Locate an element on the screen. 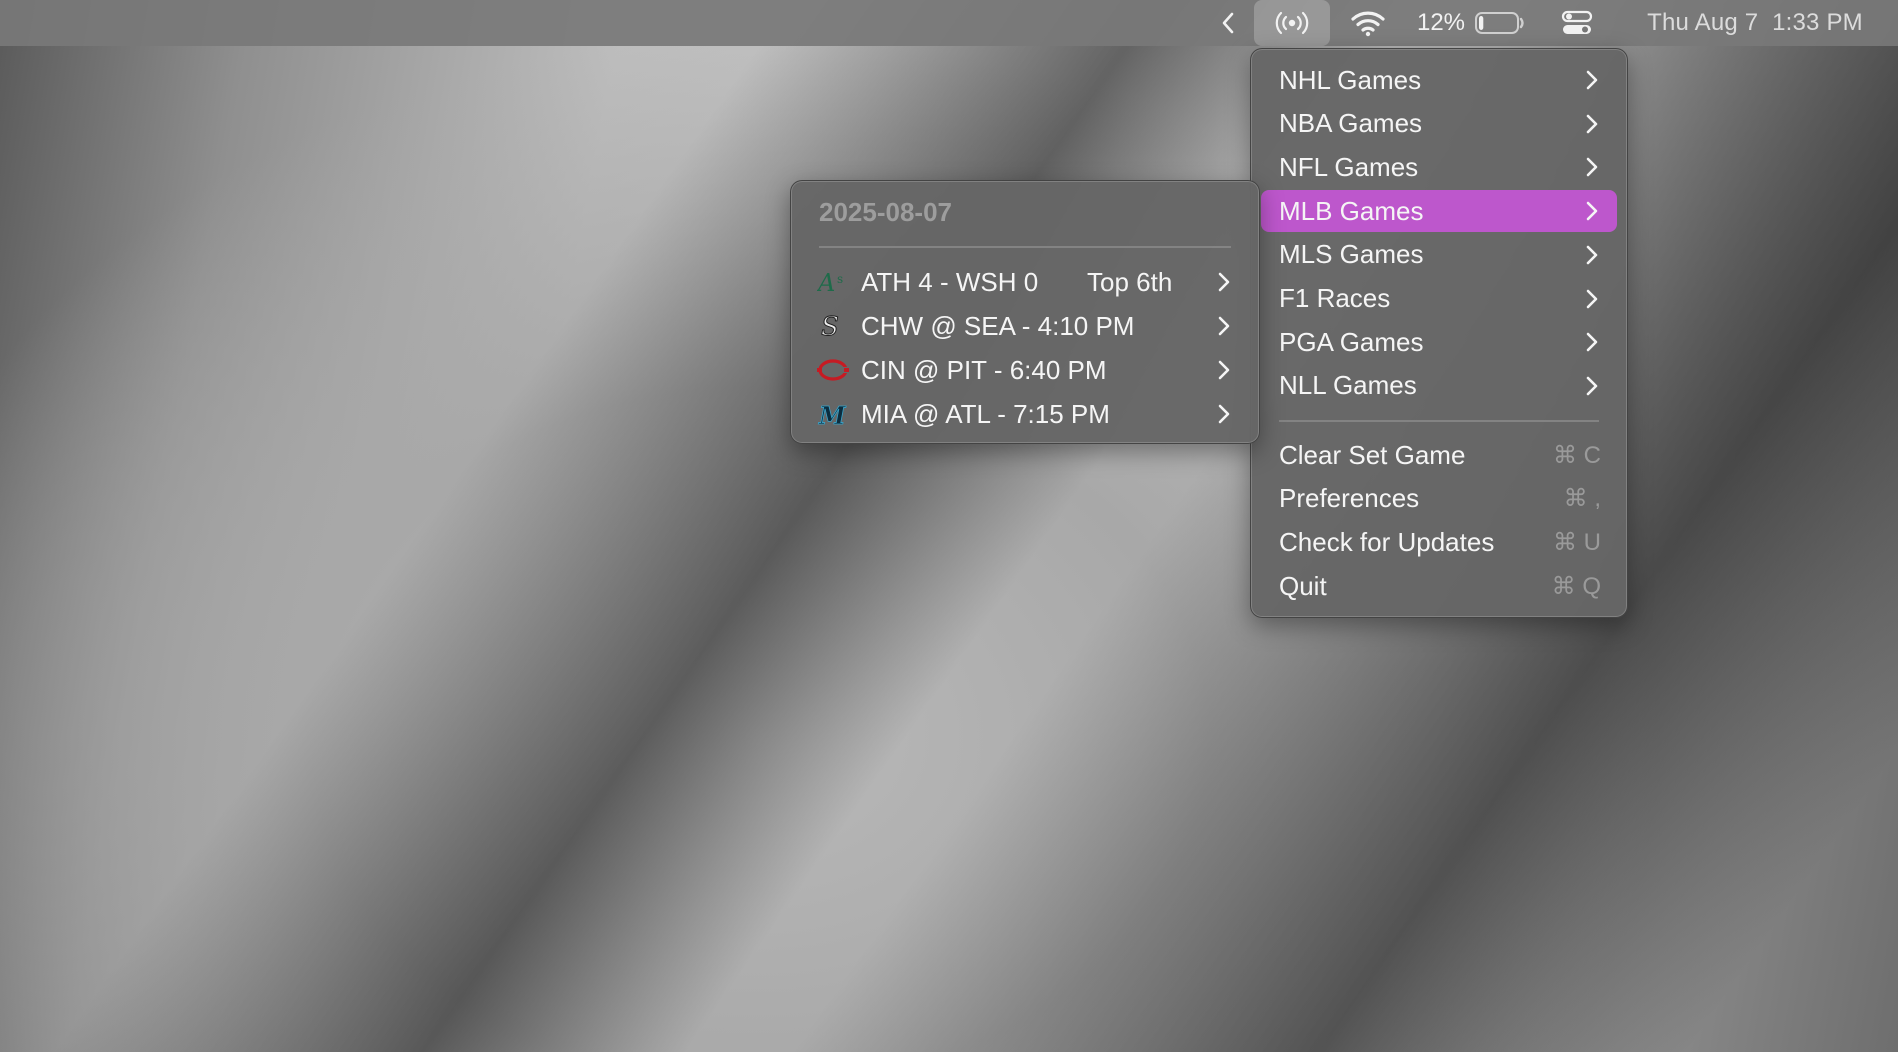 This screenshot has width=1898, height=1052. game-item: M MIA @ ATL - 7:15 PM is located at coordinates (1025, 414).